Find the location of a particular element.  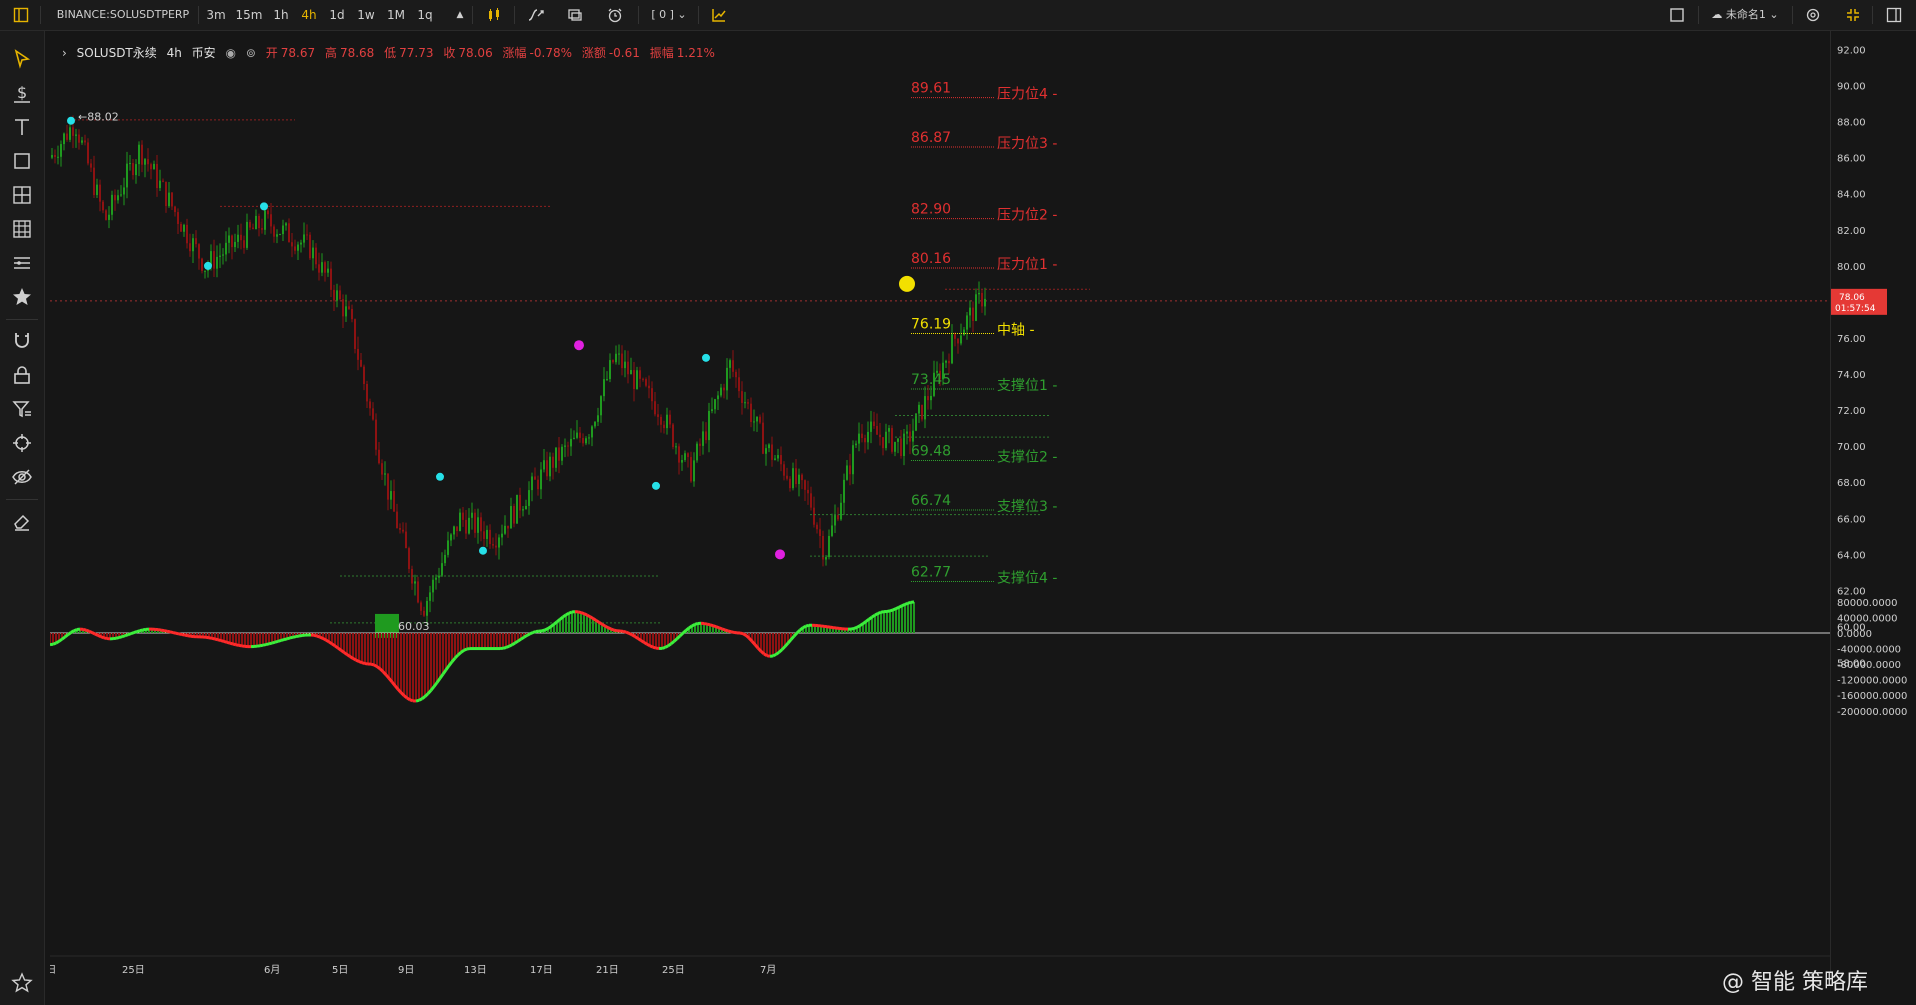

interval-1h: 1h is located at coordinates (281, 15).